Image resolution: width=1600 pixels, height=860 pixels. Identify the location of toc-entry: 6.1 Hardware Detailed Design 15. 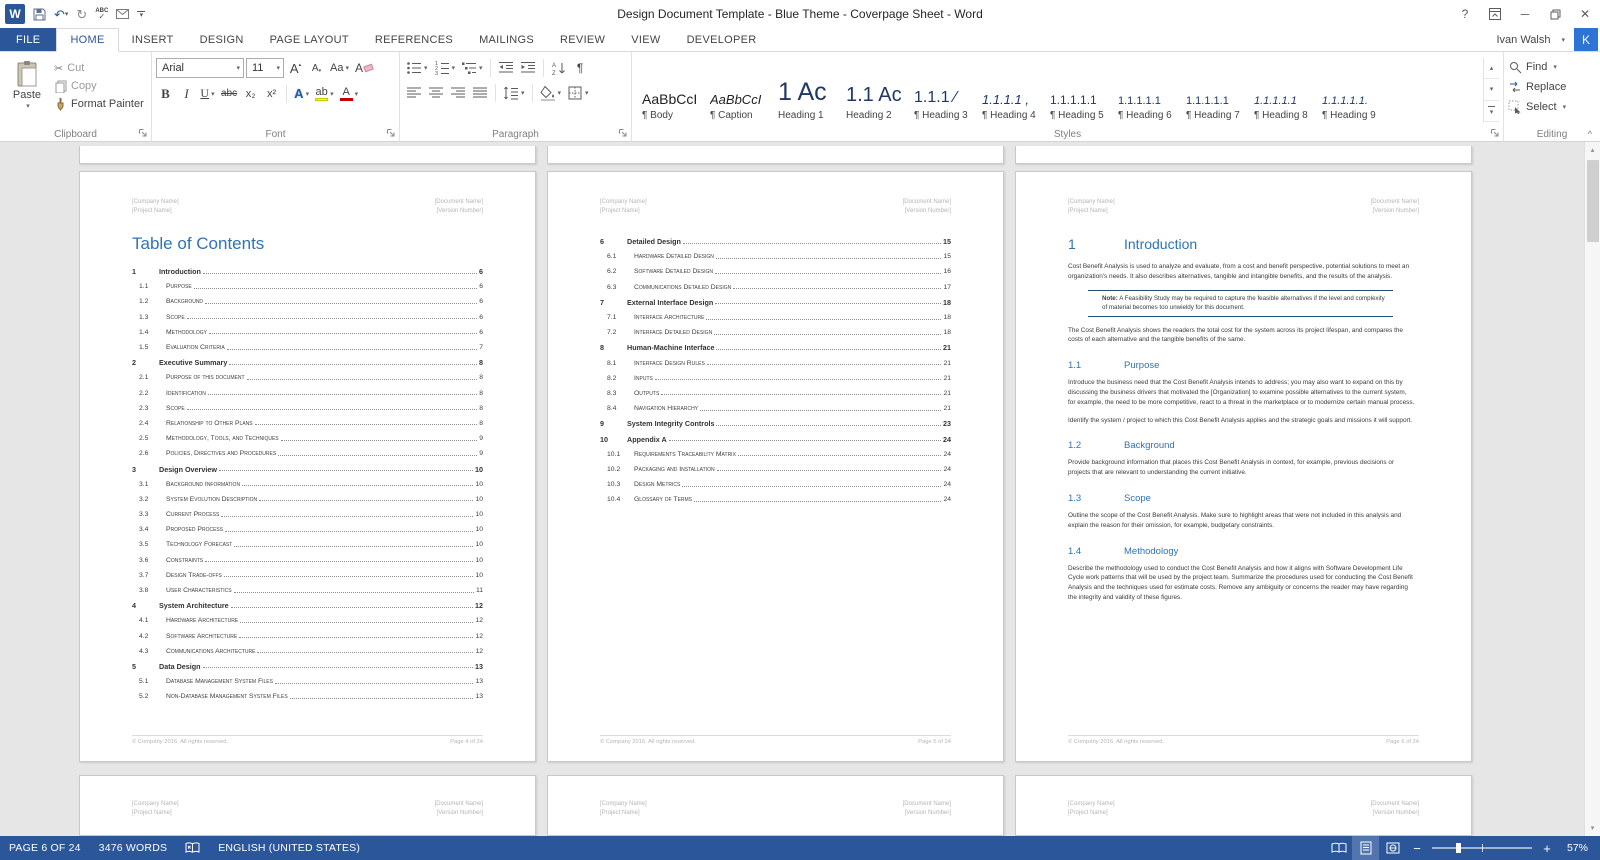
(775, 256).